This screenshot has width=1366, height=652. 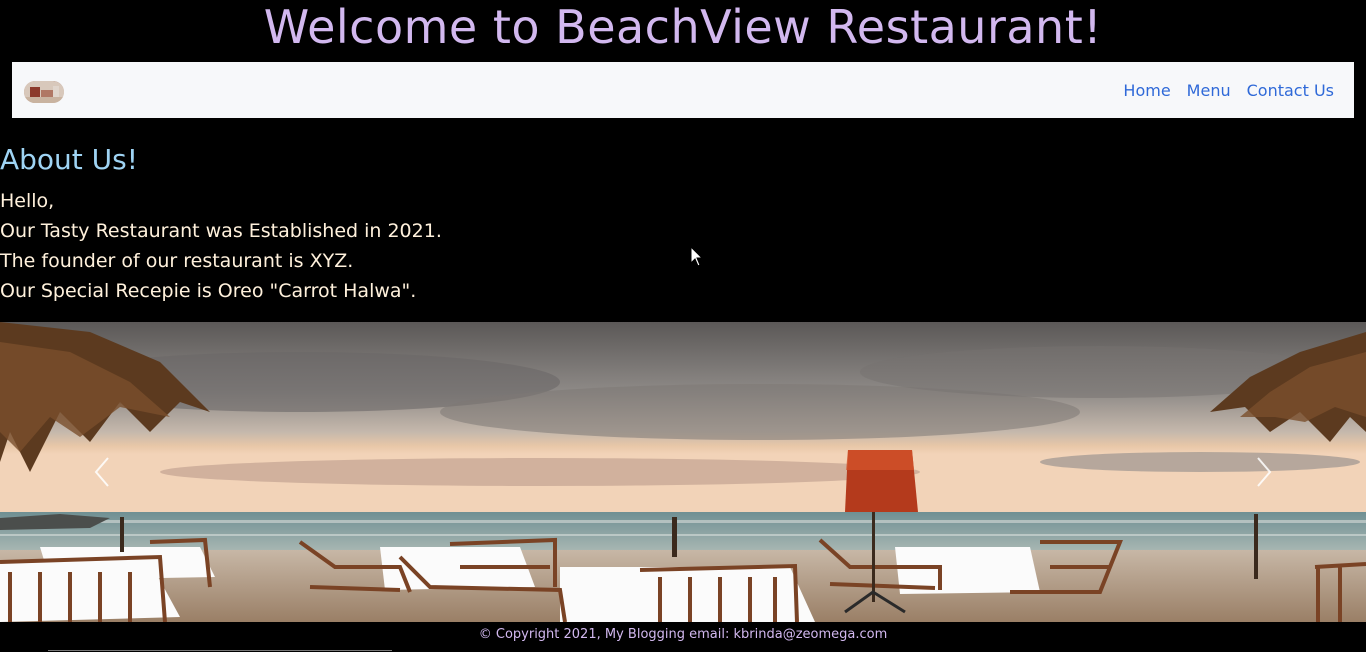 What do you see at coordinates (697, 258) in the screenshot?
I see `mouse-cursor-icon` at bounding box center [697, 258].